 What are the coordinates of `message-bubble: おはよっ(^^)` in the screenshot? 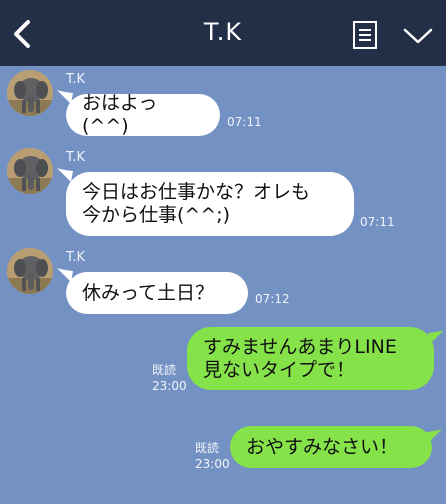 It's located at (143, 114).